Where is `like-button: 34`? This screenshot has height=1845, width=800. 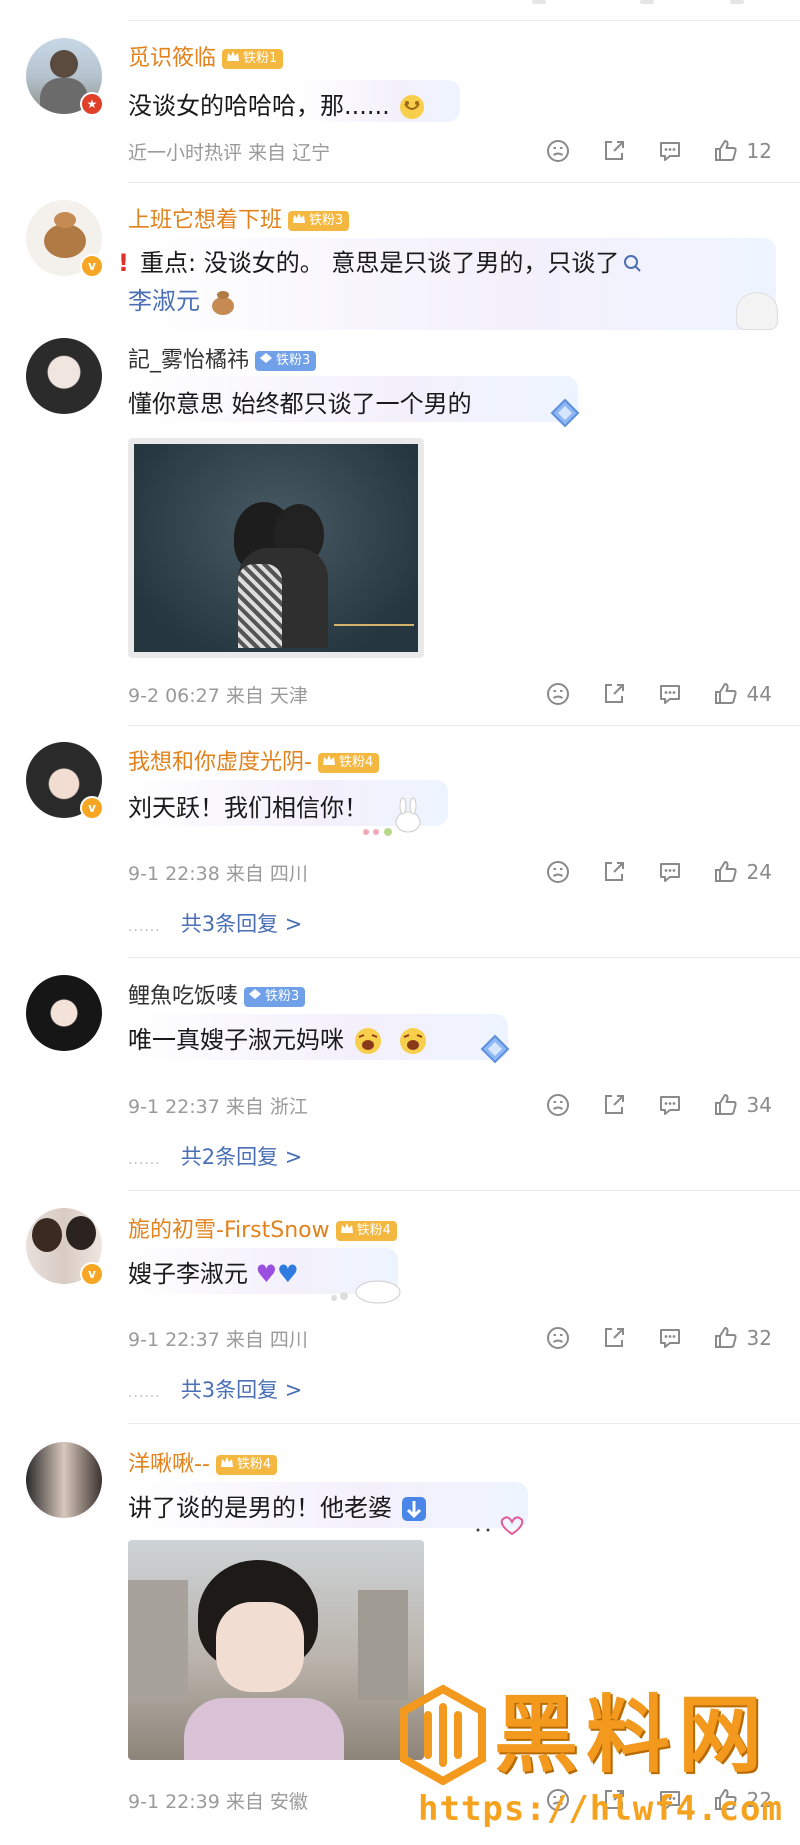 like-button: 34 is located at coordinates (742, 1105).